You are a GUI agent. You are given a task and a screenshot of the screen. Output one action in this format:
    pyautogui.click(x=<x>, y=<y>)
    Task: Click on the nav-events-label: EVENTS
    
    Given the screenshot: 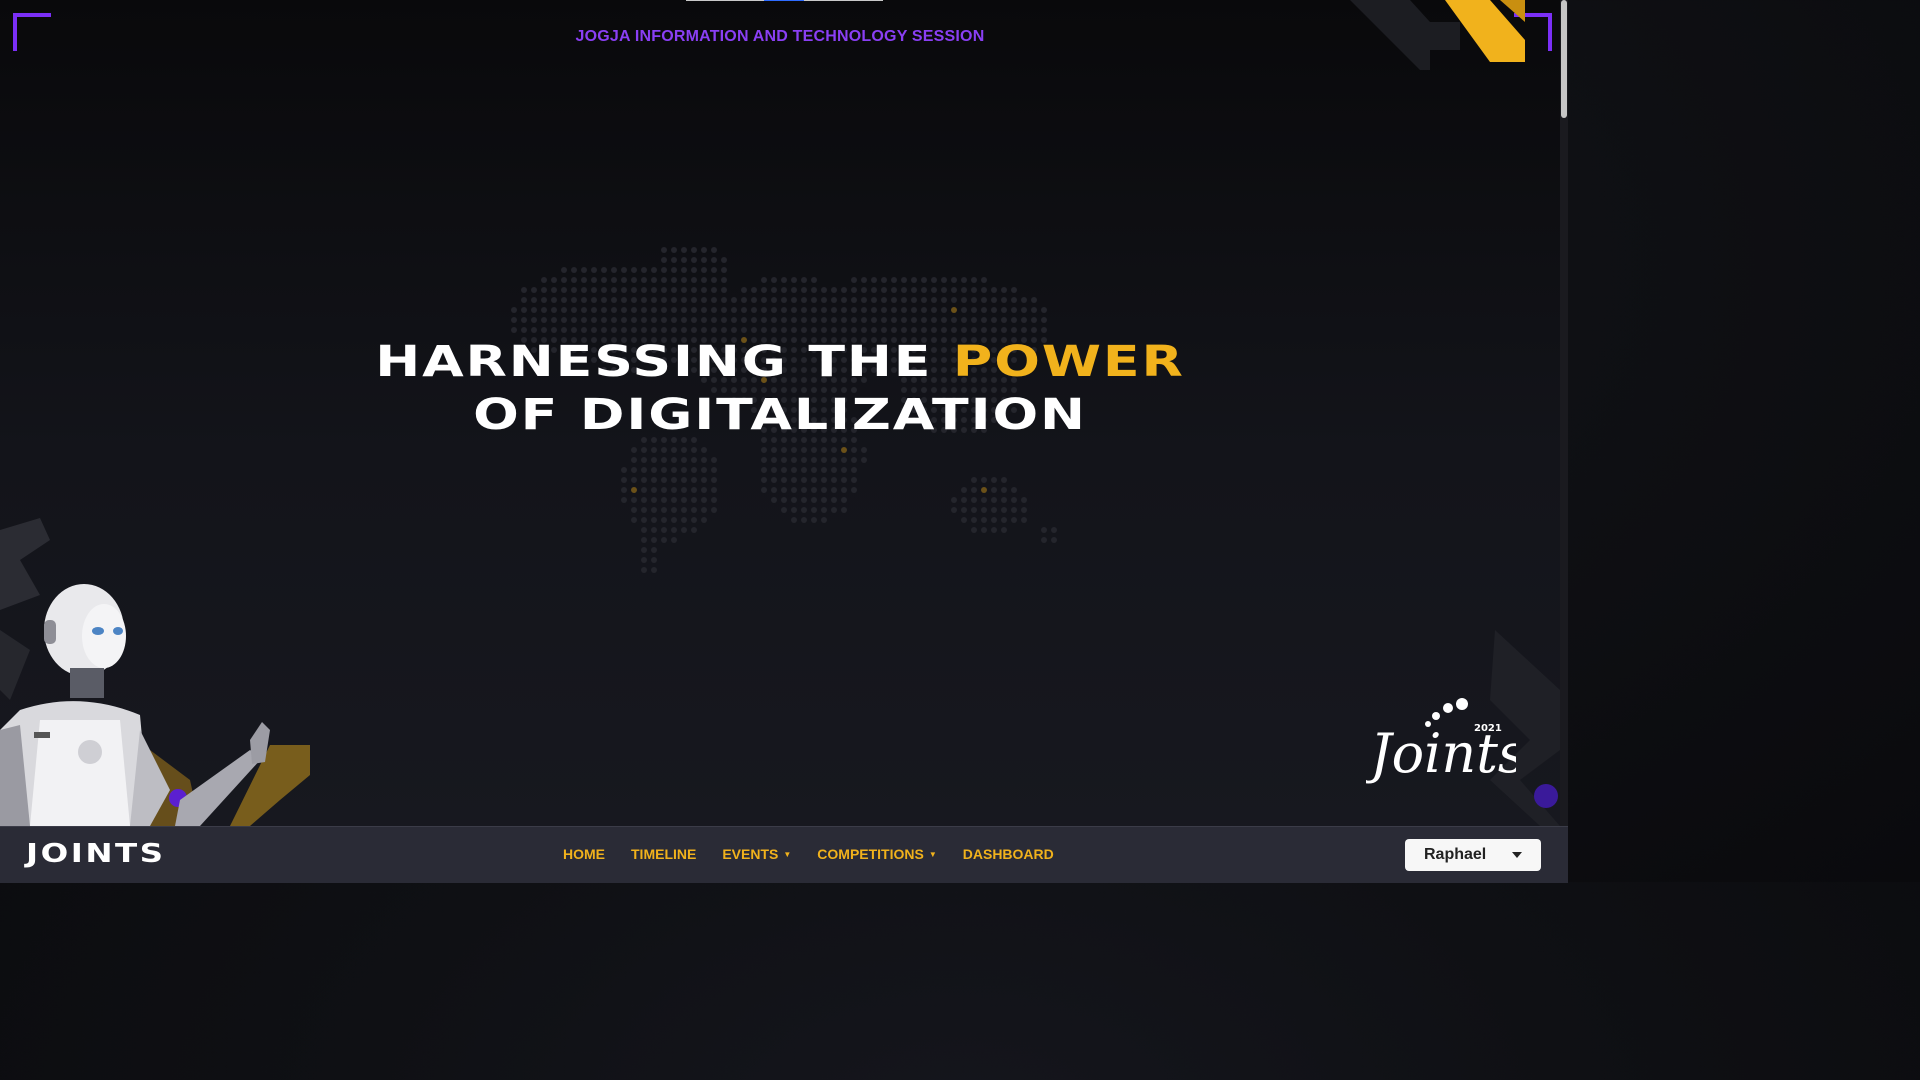 What is the action you would take?
    pyautogui.click(x=750, y=854)
    